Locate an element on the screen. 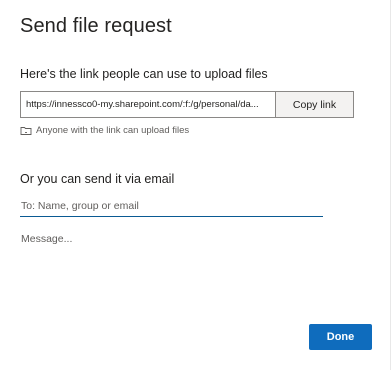 The image size is (391, 370). folder-link-icon is located at coordinates (26, 130).